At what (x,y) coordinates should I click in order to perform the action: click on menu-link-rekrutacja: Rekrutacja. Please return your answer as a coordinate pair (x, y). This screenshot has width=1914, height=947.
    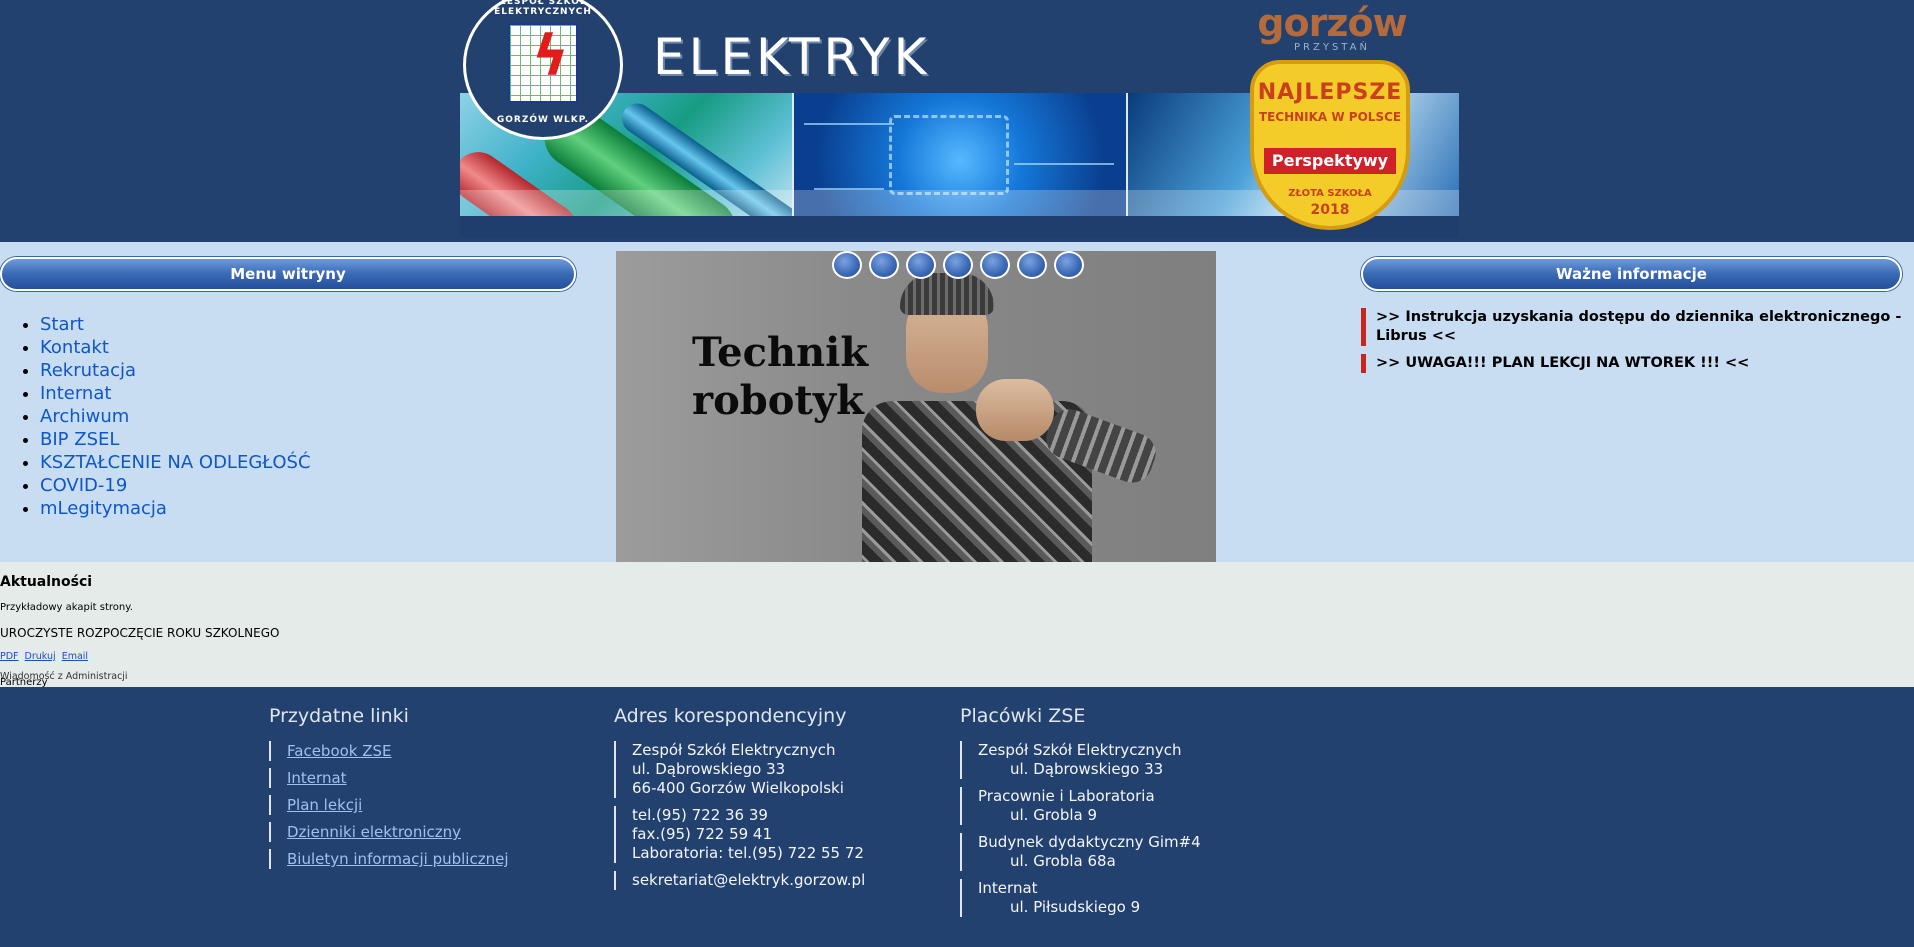
    Looking at the image, I should click on (88, 370).